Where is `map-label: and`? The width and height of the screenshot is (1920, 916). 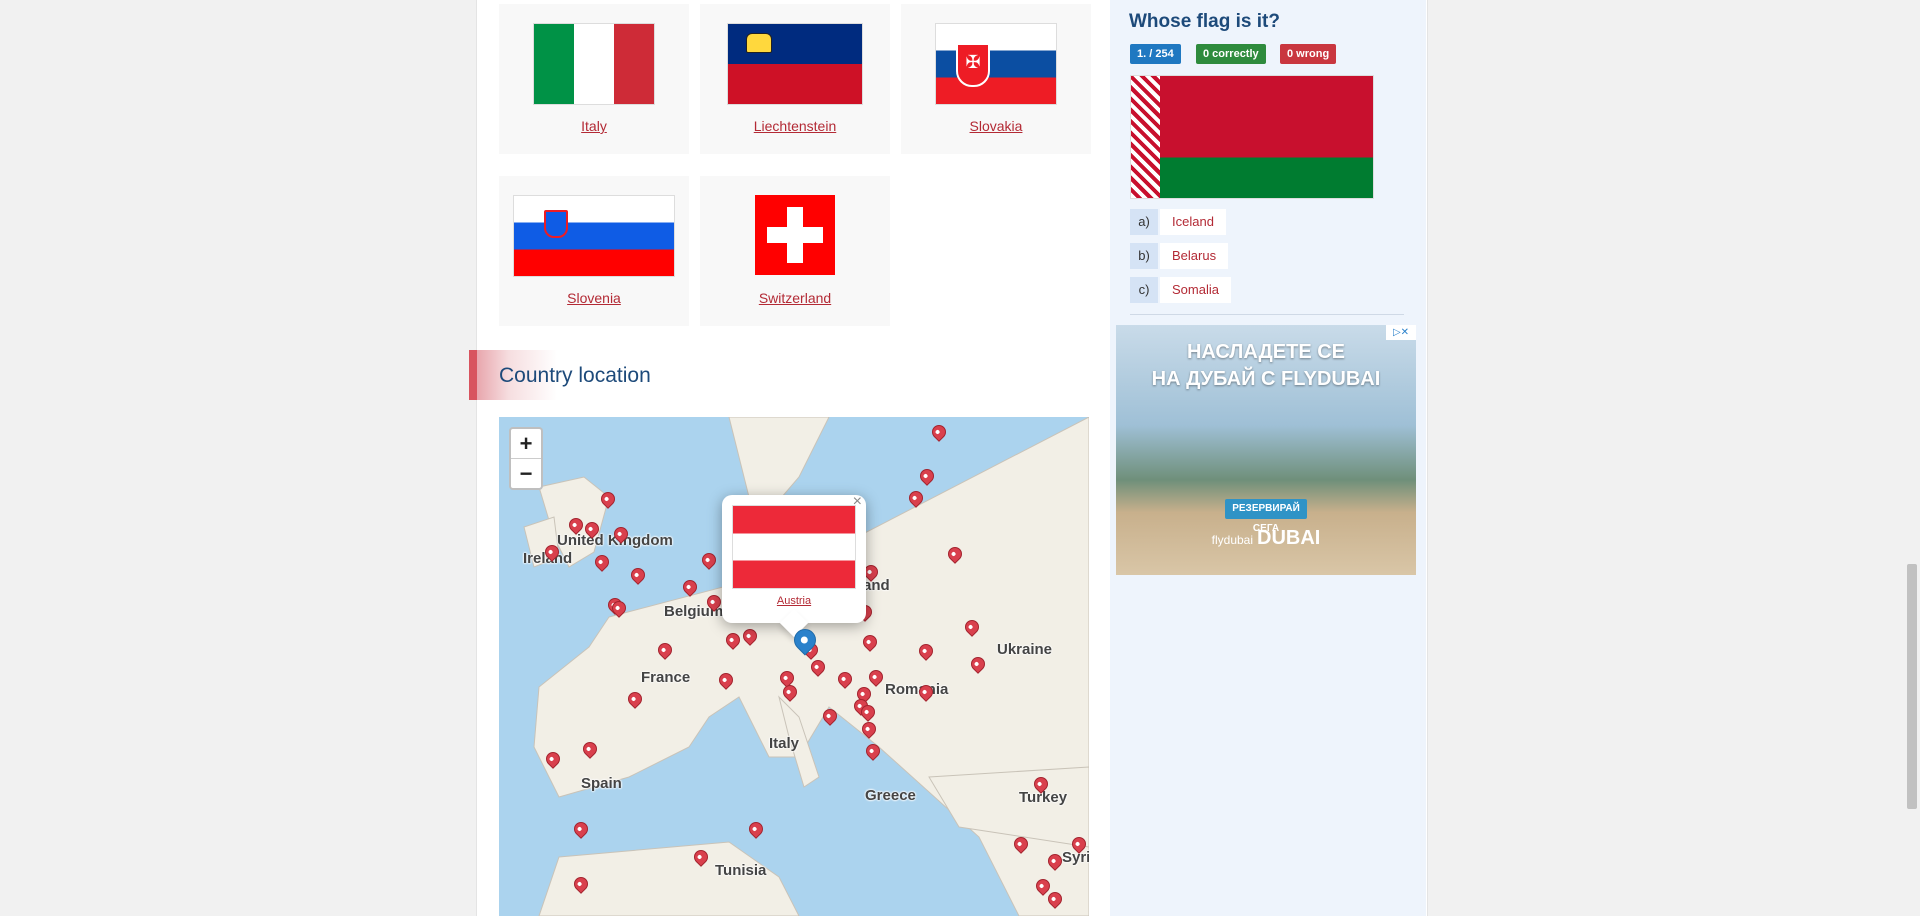
map-label: and is located at coordinates (876, 585).